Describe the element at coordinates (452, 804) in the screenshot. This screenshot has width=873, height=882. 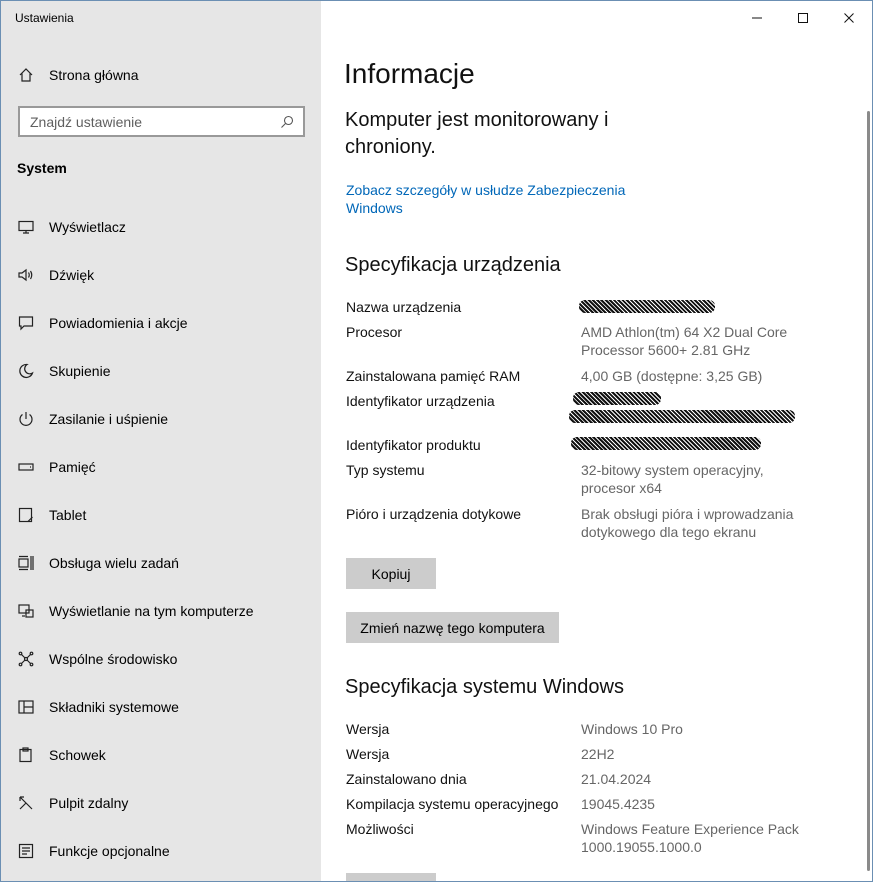
I see `spec-key: Kompilacja systemu operacyjnego` at that location.